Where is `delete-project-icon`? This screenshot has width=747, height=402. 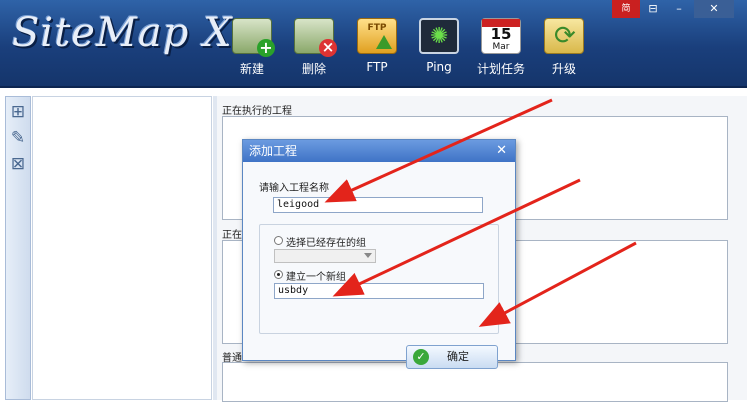
delete-project-icon is located at coordinates (315, 37).